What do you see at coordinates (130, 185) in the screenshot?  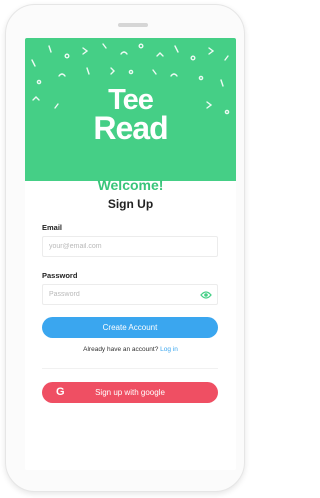 I see `welcome-heading: Welcome!` at bounding box center [130, 185].